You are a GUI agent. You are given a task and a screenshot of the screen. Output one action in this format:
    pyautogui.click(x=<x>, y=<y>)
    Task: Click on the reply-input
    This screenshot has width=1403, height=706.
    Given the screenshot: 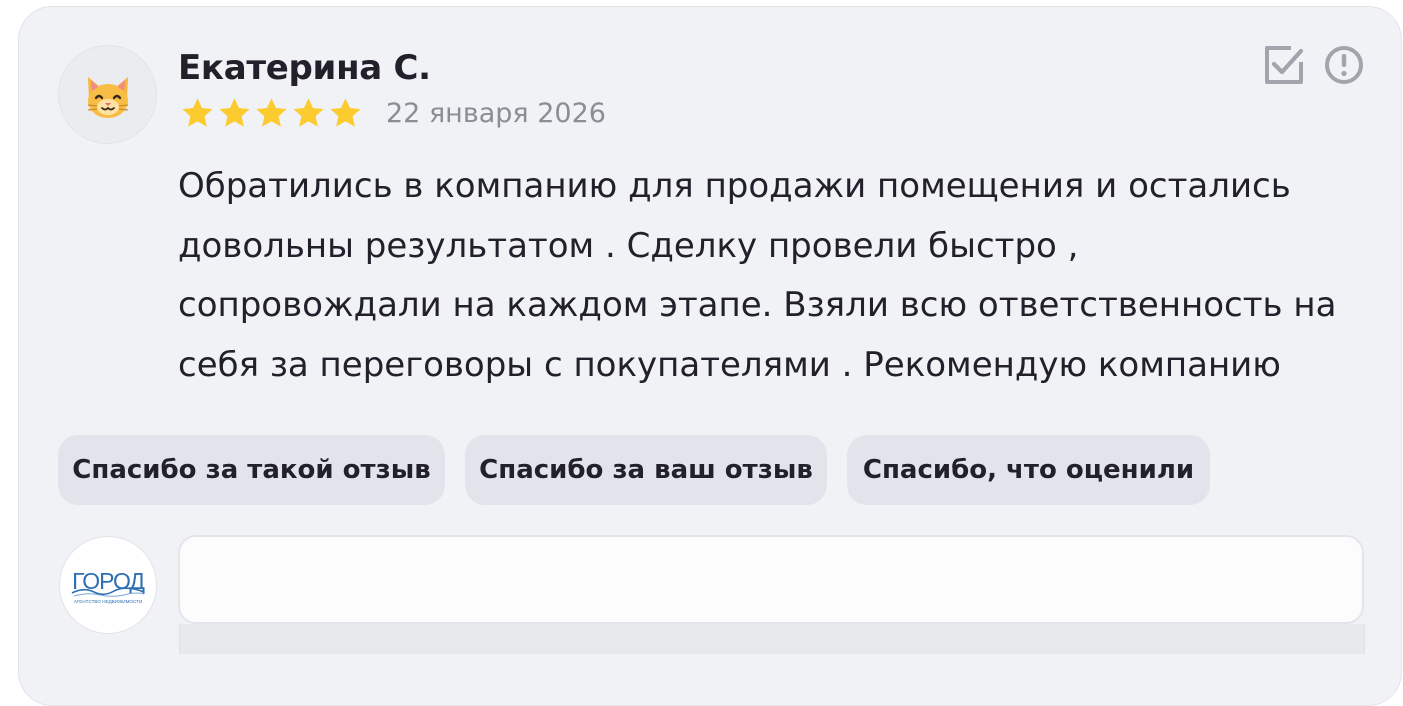 What is the action you would take?
    pyautogui.click(x=771, y=579)
    